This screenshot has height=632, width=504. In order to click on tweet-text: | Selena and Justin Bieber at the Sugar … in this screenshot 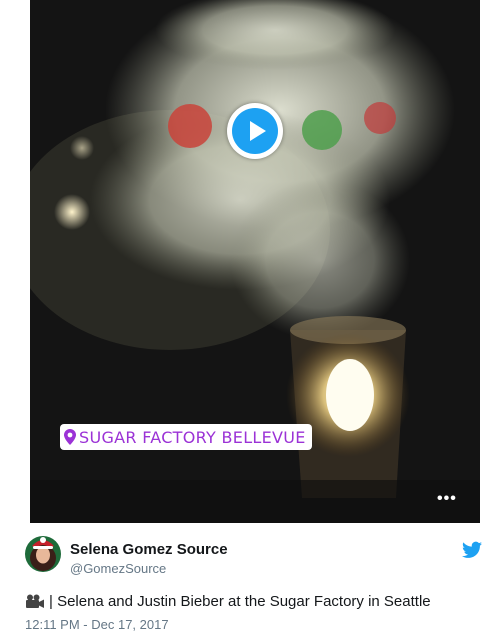, I will do `click(240, 601)`.